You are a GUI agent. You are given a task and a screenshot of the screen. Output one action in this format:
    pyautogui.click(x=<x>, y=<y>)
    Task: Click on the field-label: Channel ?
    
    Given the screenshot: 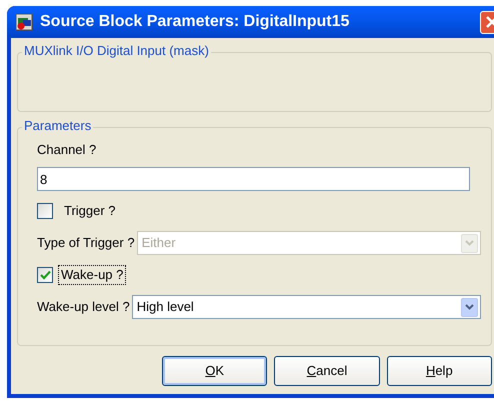 What is the action you would take?
    pyautogui.click(x=66, y=150)
    